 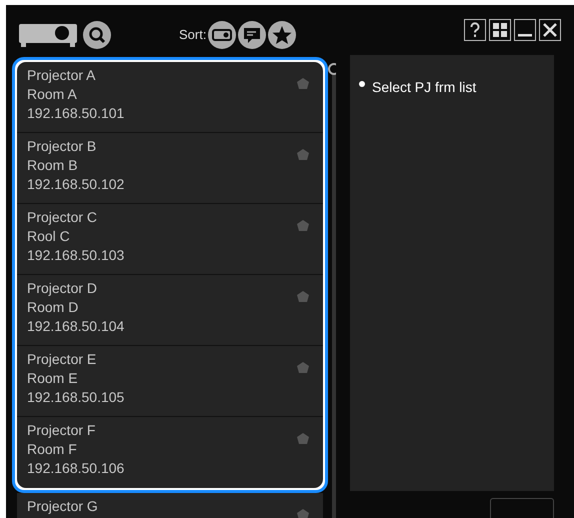 I want to click on grid-icon, so click(x=500, y=30).